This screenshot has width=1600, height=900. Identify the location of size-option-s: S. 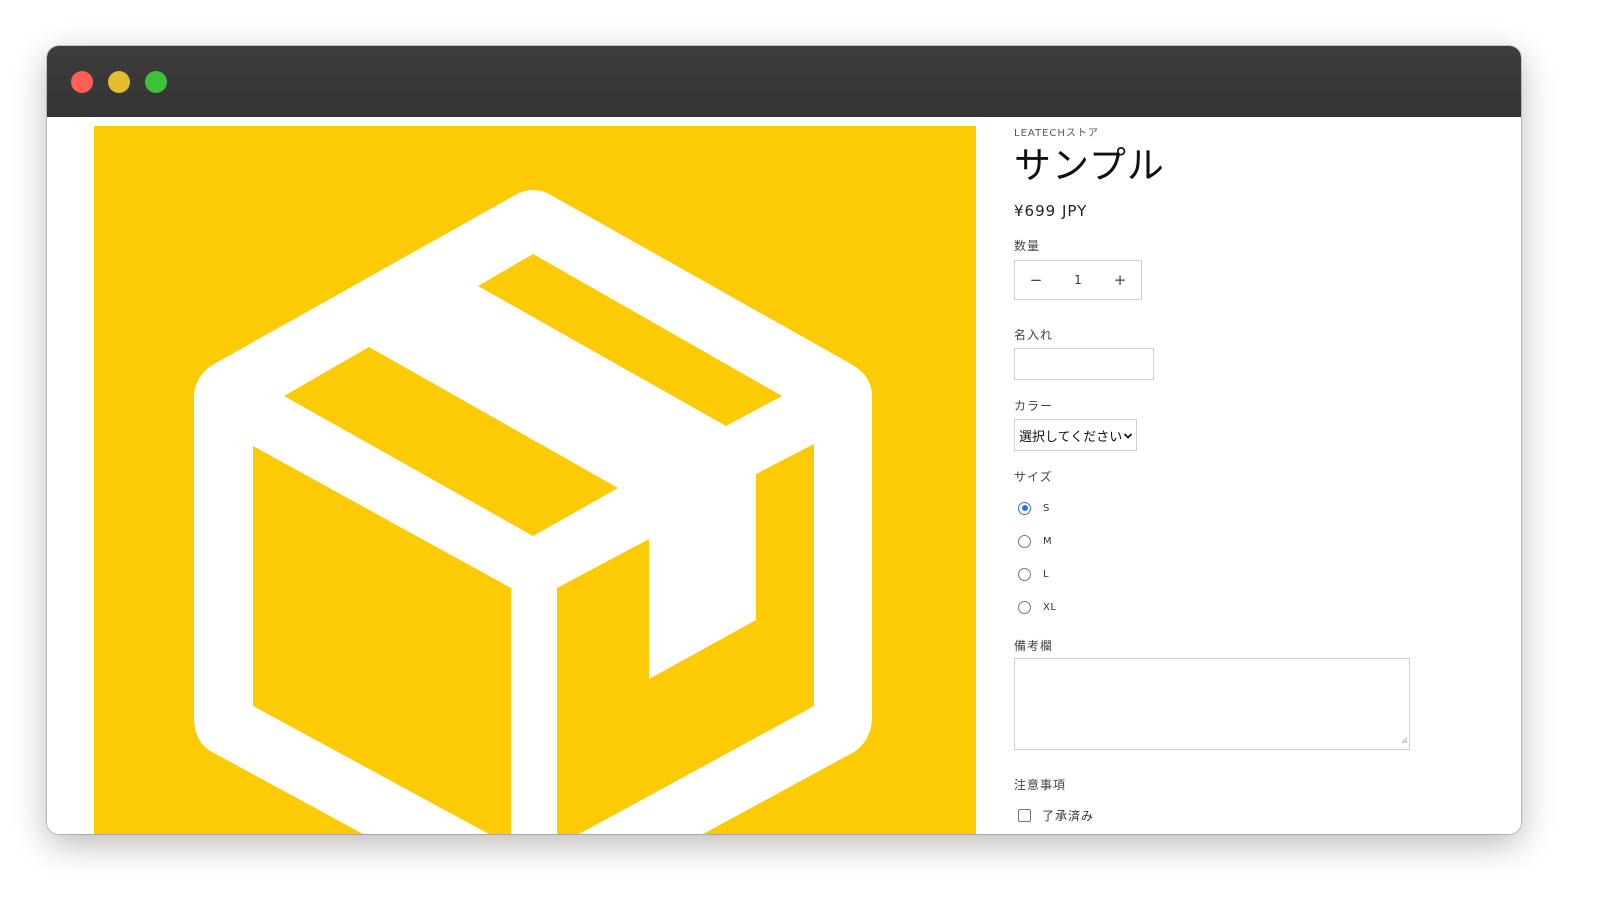
(1034, 508).